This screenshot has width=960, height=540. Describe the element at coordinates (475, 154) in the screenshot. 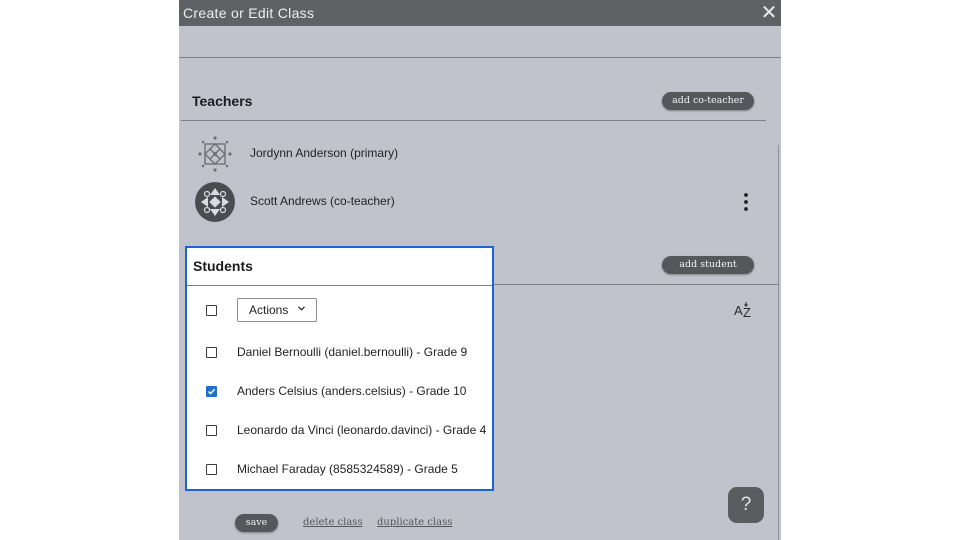

I see `teacher-row-primary: Jordynn Anderson (primary)` at that location.